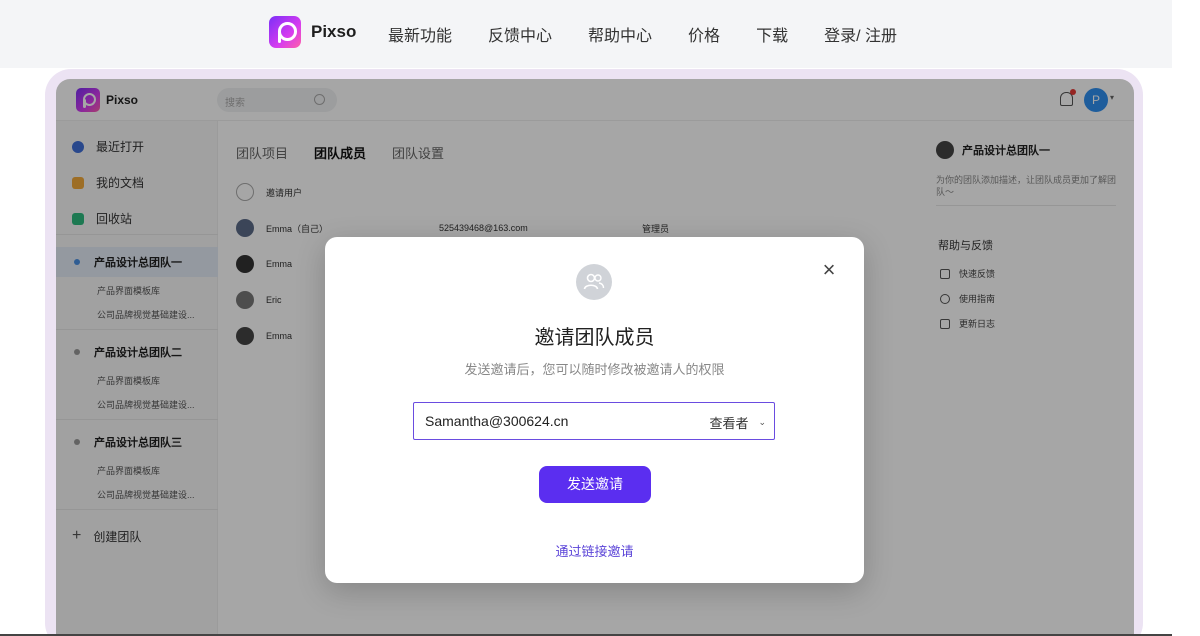  What do you see at coordinates (772, 34) in the screenshot?
I see `nav-link-download: 下载` at bounding box center [772, 34].